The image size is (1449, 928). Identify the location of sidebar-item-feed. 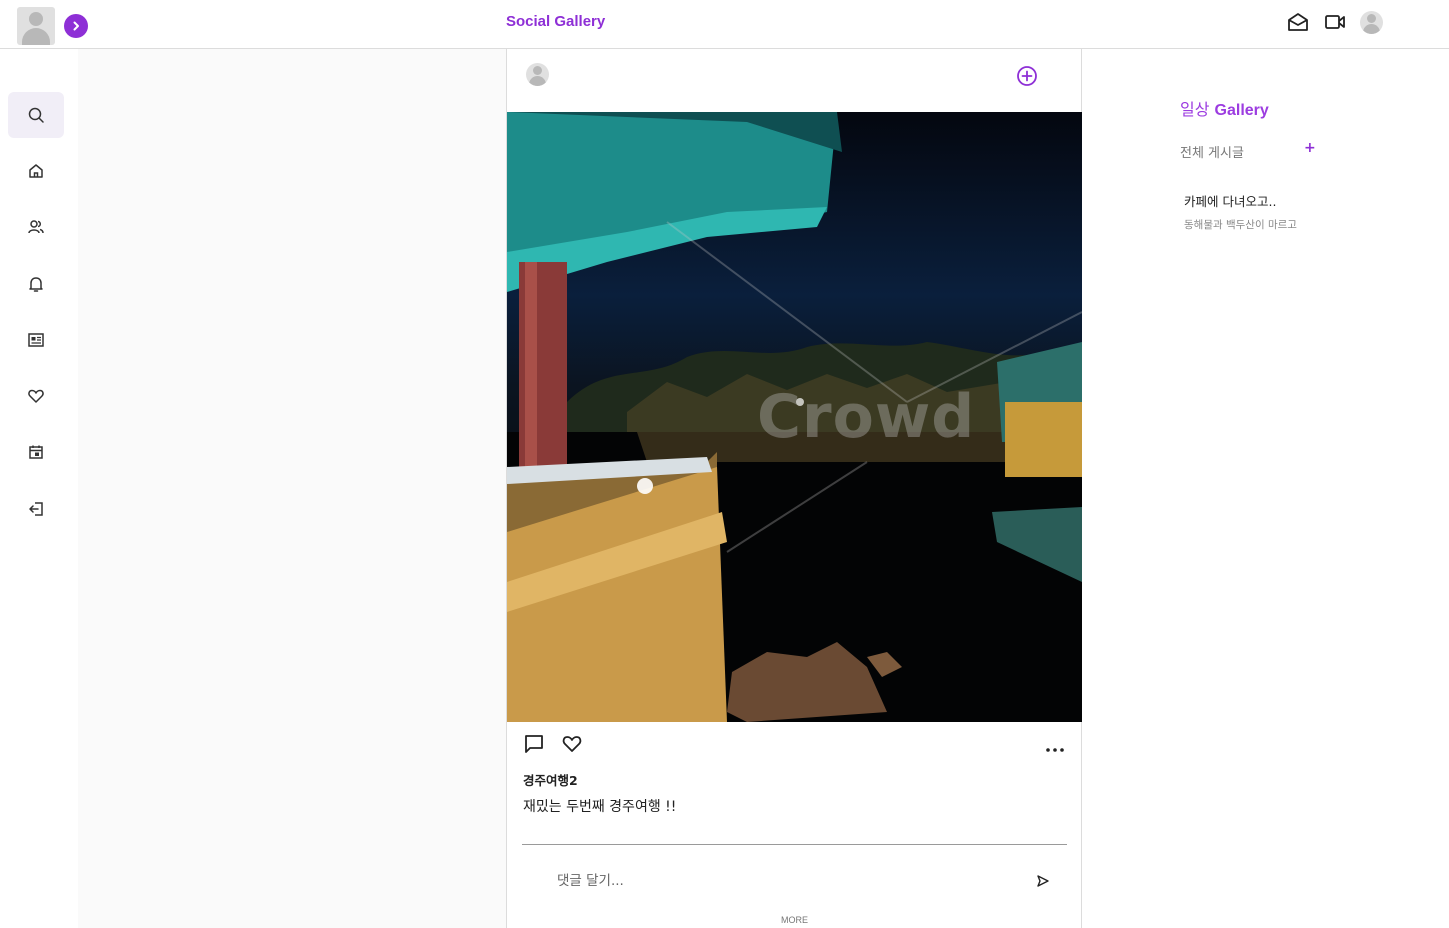
(36, 340).